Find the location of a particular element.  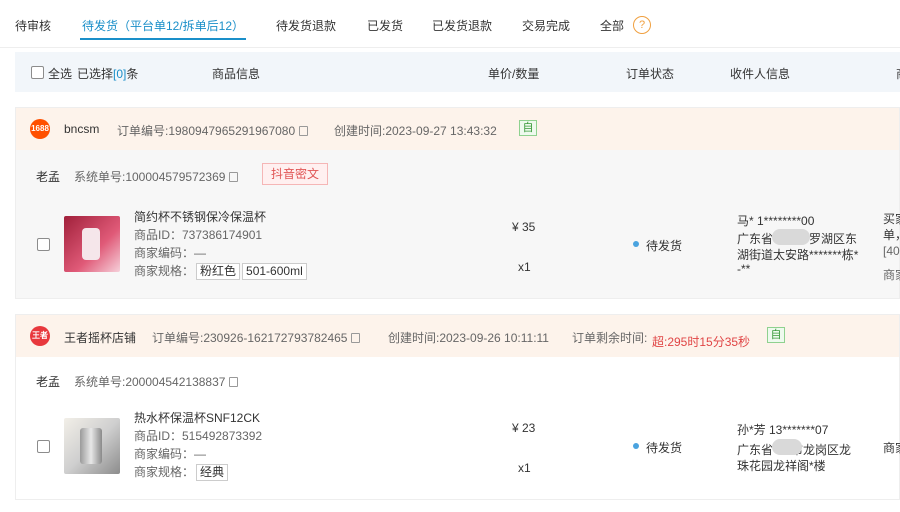

unit-price: ¥ 23 is located at coordinates (524, 428).